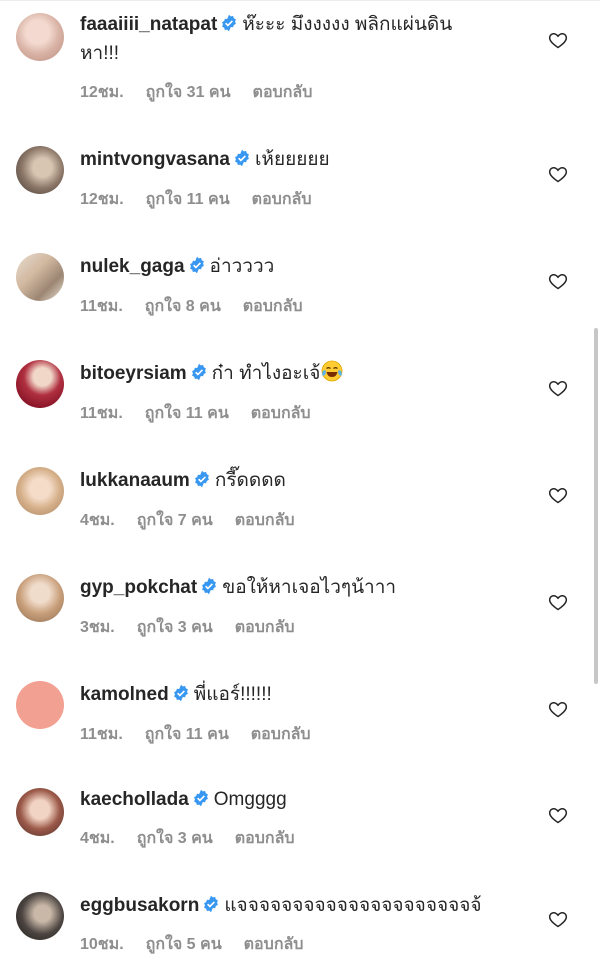  I want to click on username: lukkanaaum, so click(135, 480).